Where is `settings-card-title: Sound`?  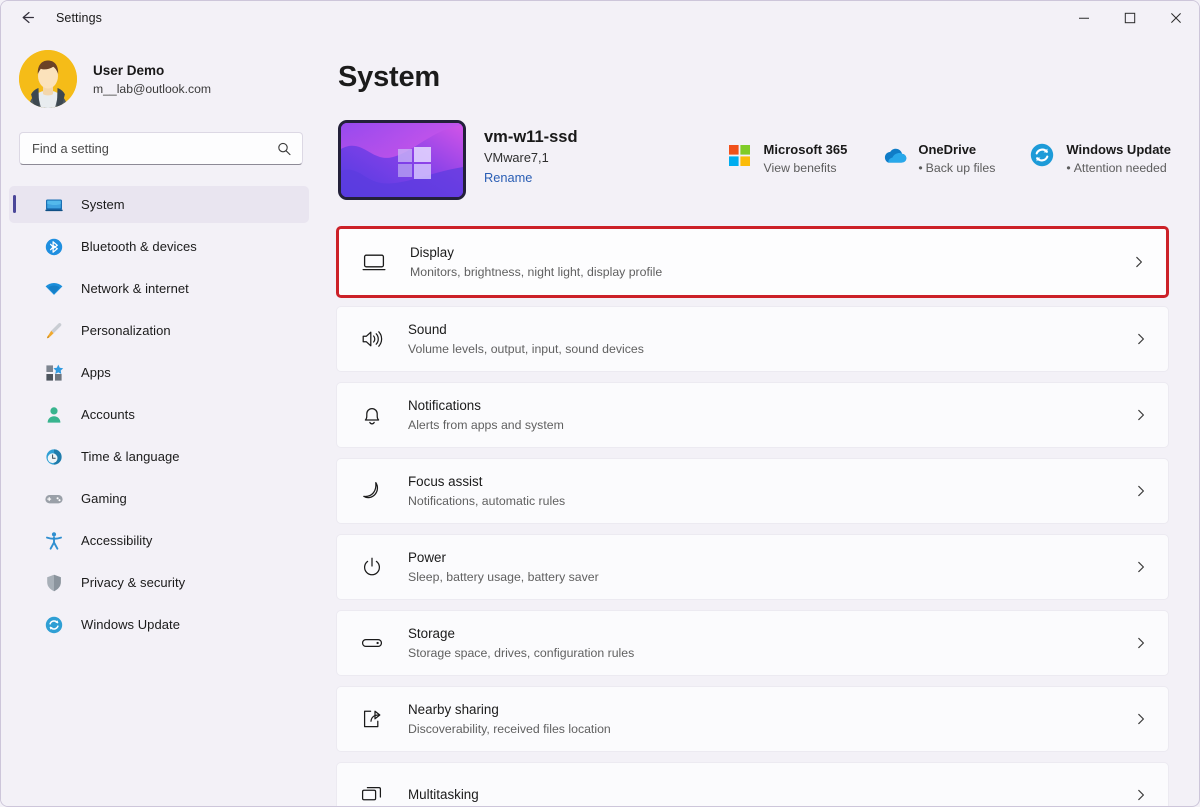
settings-card-title: Sound is located at coordinates (427, 329).